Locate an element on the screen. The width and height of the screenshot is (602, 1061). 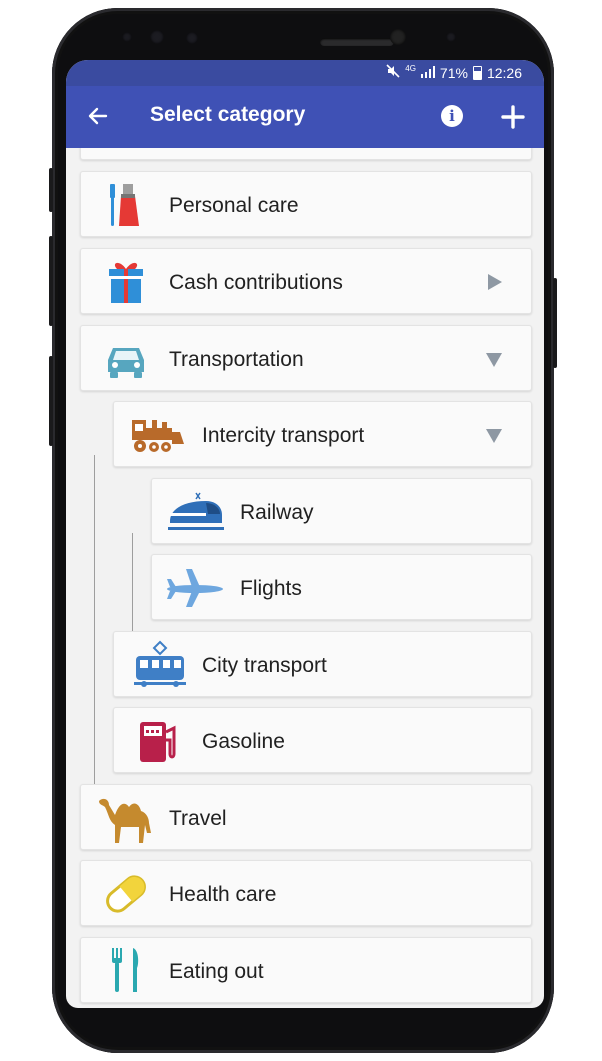
battery-percent: 71% is located at coordinates (453, 73).